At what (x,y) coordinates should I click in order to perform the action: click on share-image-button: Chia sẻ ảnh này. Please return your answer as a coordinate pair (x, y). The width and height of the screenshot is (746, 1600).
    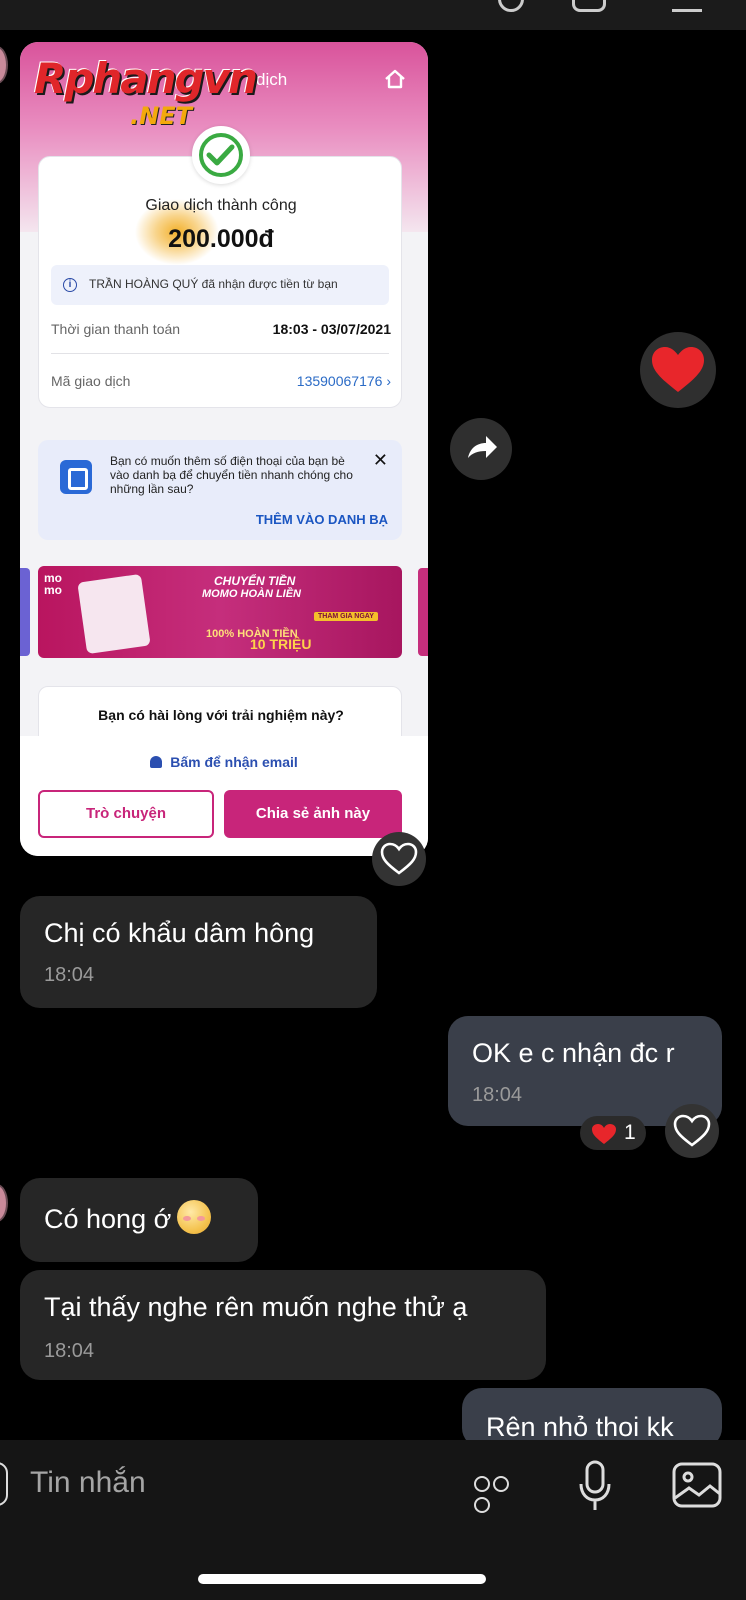
    Looking at the image, I should click on (313, 814).